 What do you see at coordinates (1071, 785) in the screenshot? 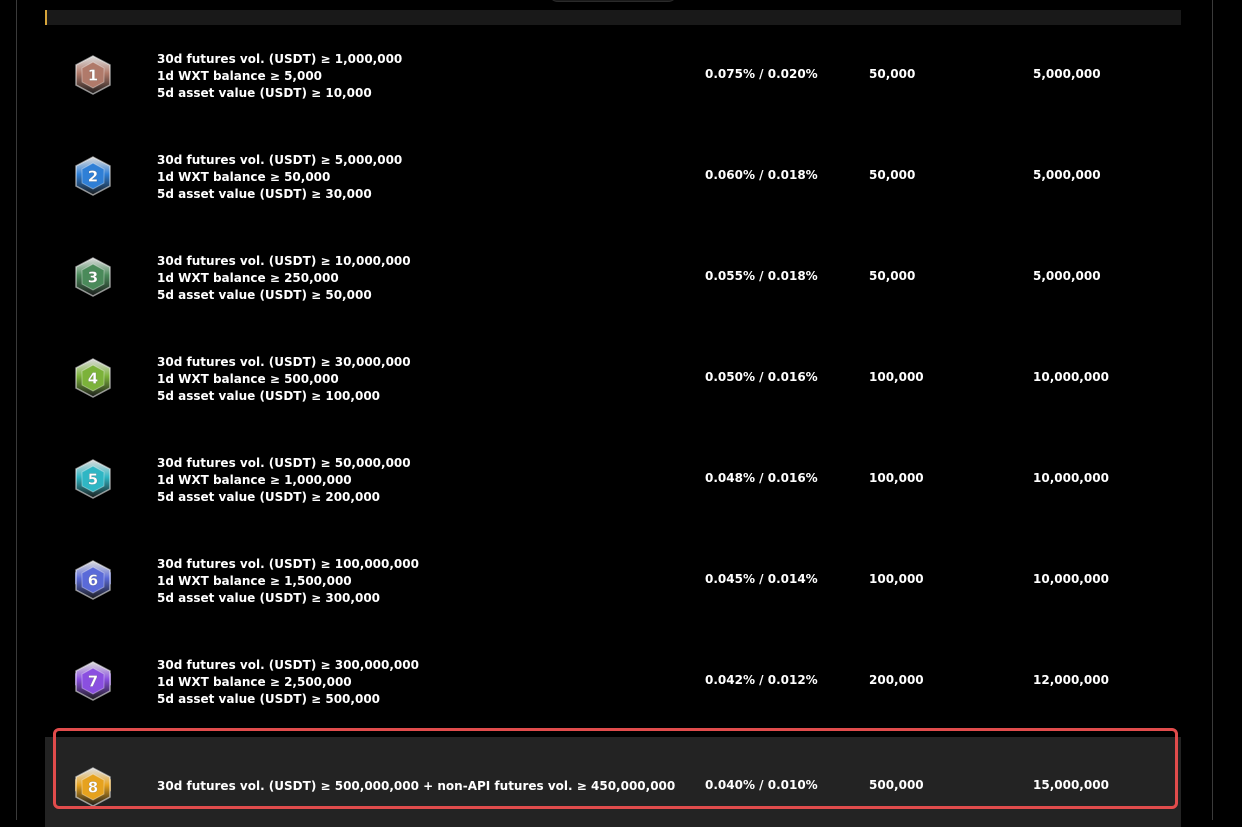
I see `tier-withdraw-value: 15,000,000` at bounding box center [1071, 785].